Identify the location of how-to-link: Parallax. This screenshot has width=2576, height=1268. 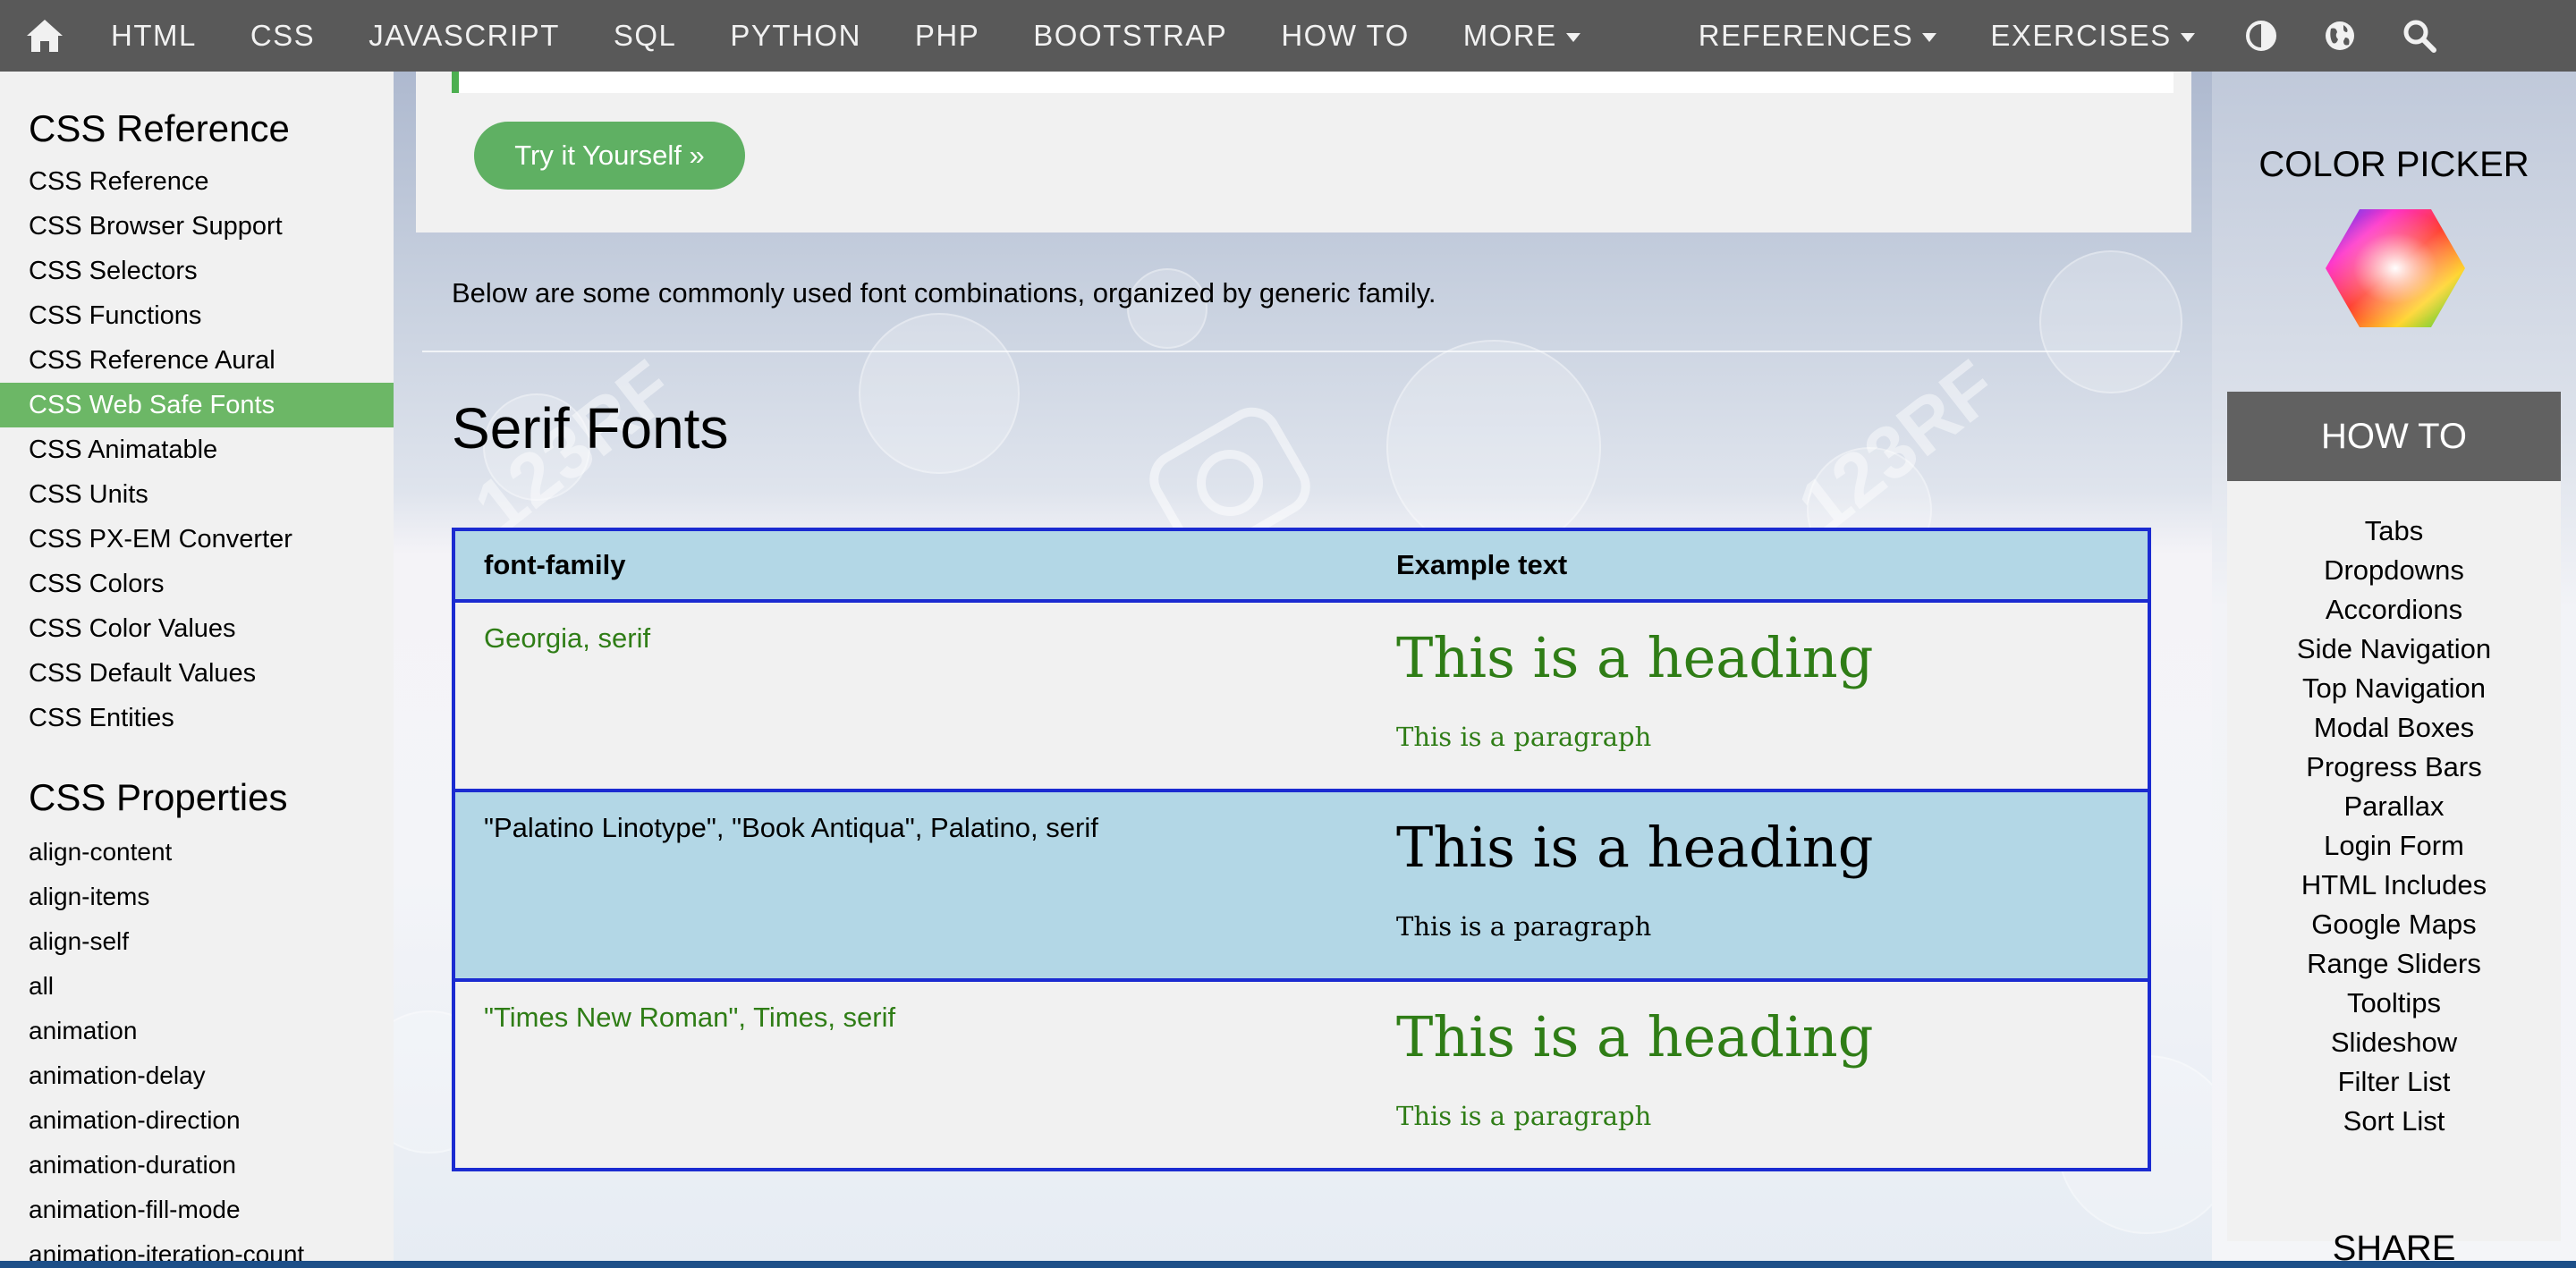
(2394, 806).